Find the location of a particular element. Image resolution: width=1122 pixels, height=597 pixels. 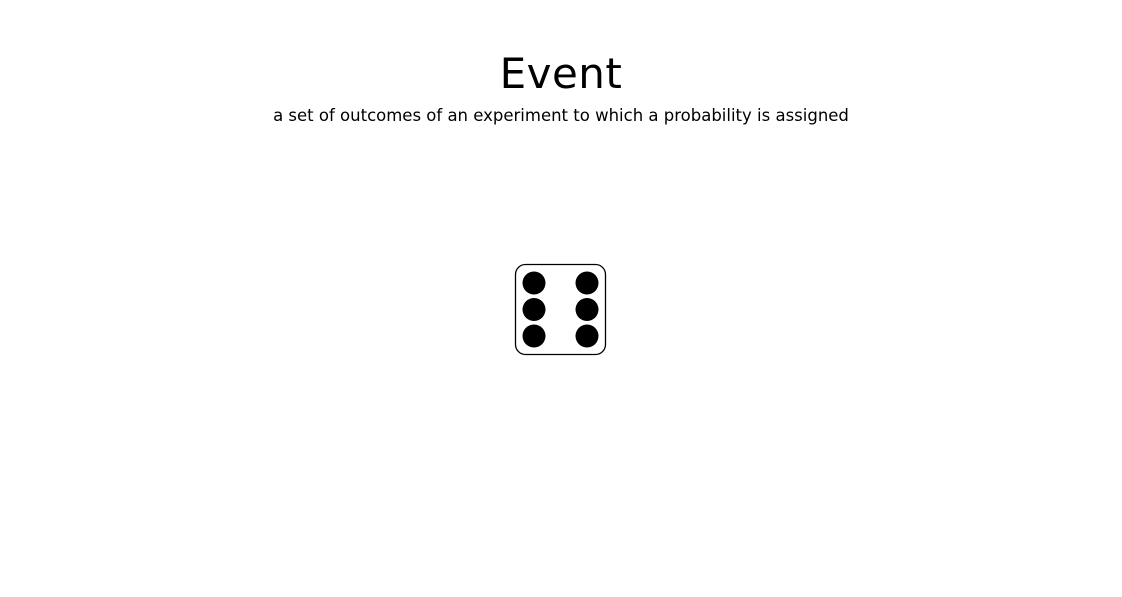

die is located at coordinates (560, 309).